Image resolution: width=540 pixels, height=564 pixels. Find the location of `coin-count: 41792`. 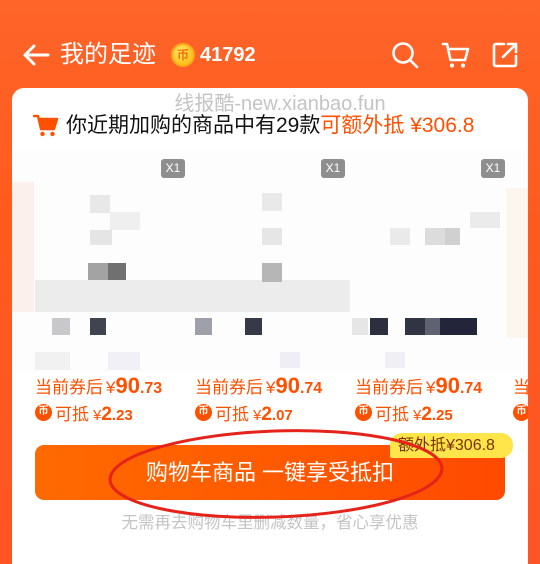

coin-count: 41792 is located at coordinates (228, 55).